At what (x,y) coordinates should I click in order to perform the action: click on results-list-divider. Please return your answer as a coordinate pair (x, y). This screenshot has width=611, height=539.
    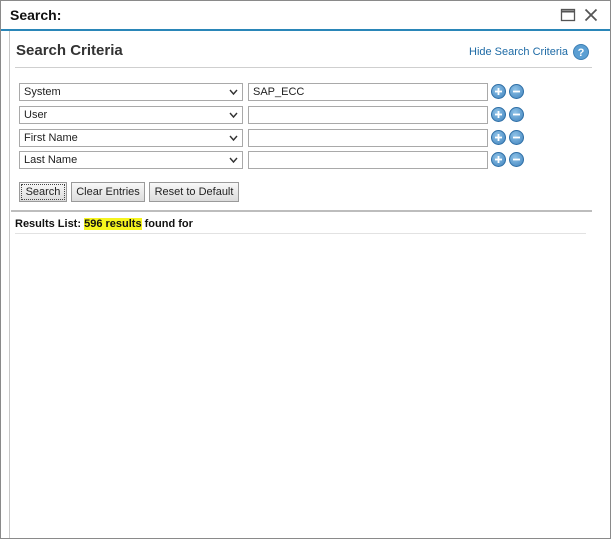
    Looking at the image, I should click on (300, 233).